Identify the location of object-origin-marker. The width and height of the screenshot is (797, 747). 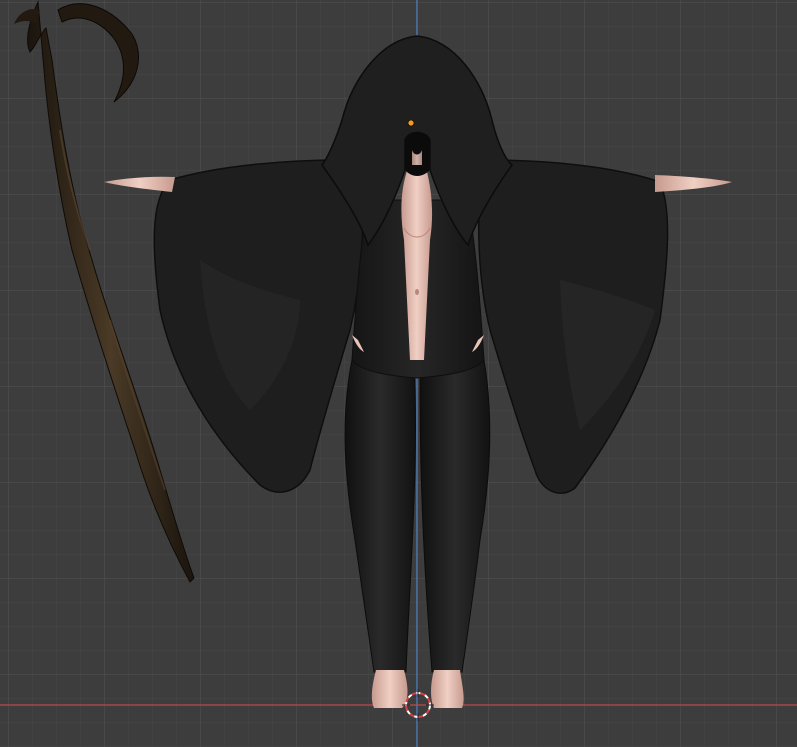
(411, 123).